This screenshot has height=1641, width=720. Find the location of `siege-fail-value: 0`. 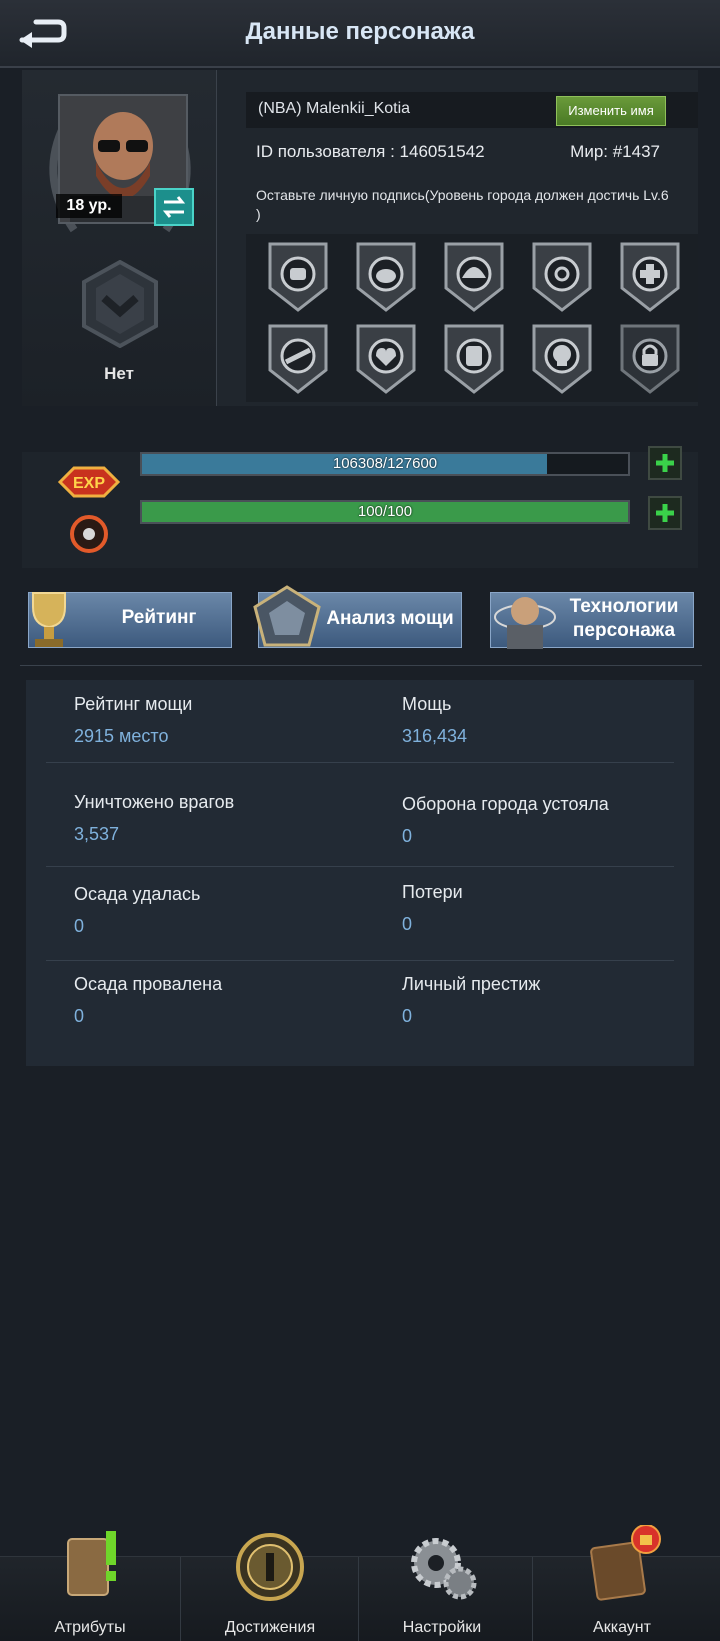

siege-fail-value: 0 is located at coordinates (79, 1016).